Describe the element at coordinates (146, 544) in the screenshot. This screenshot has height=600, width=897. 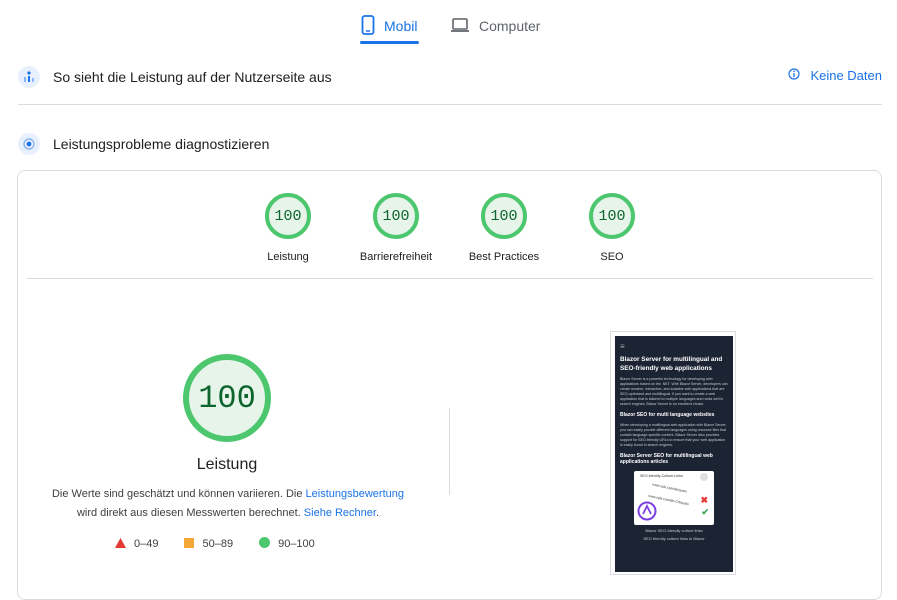
I see `legend-range: 0–49` at that location.